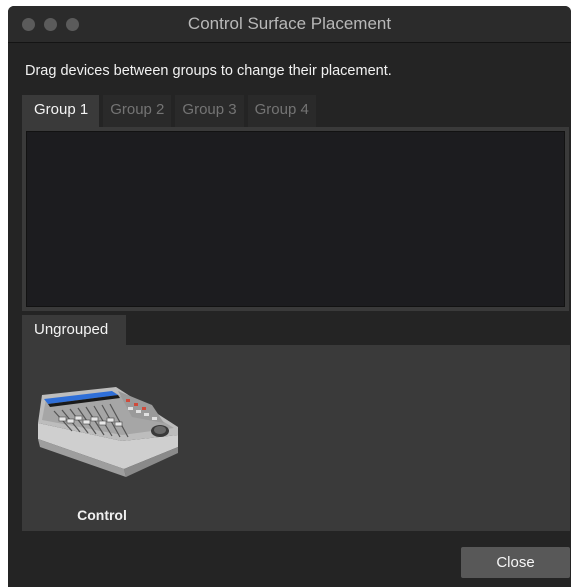 The height and width of the screenshot is (587, 579). Describe the element at coordinates (102, 515) in the screenshot. I see `device-label: Control` at that location.